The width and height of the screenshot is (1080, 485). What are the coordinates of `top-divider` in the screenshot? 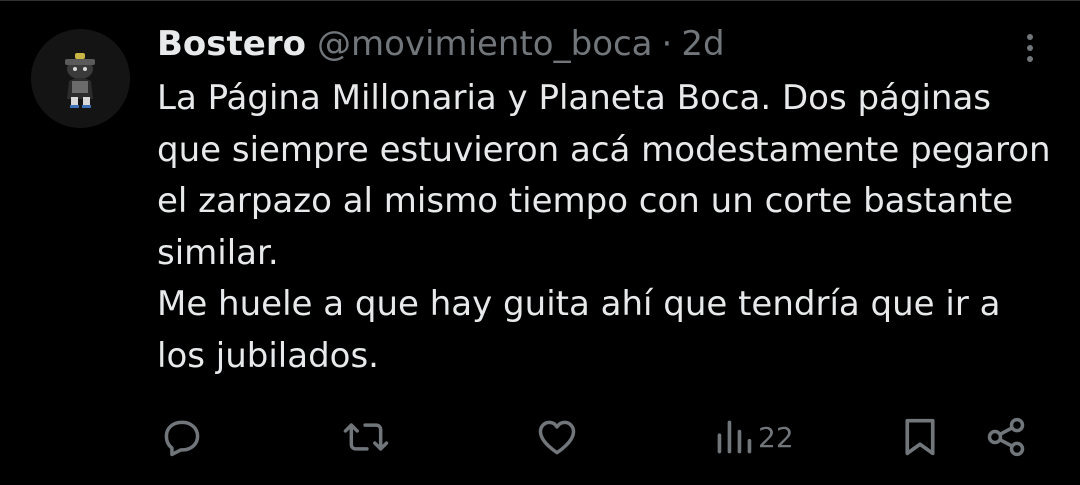 It's located at (540, 0).